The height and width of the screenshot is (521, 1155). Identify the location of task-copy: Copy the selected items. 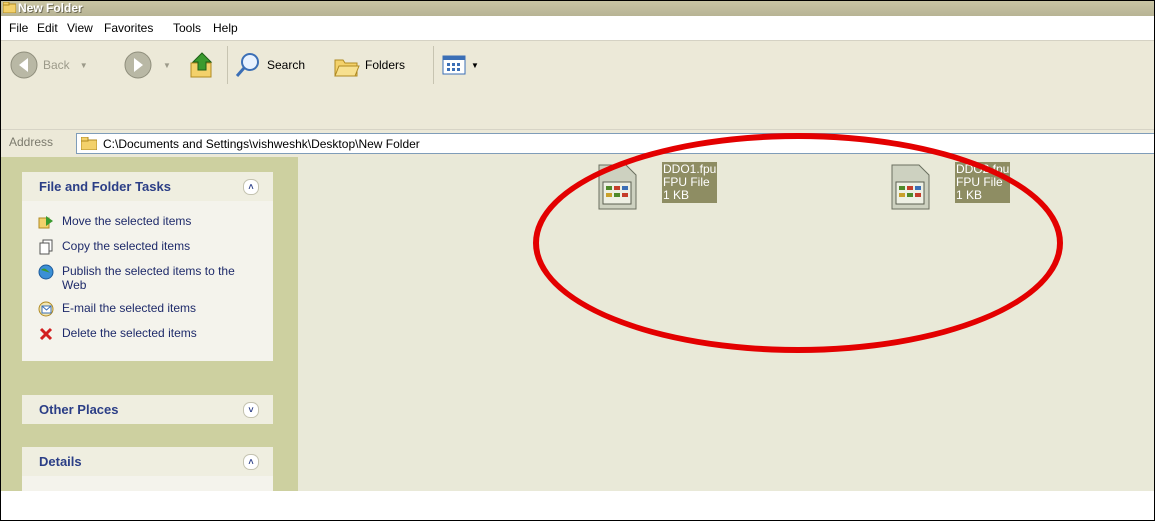
(150, 247).